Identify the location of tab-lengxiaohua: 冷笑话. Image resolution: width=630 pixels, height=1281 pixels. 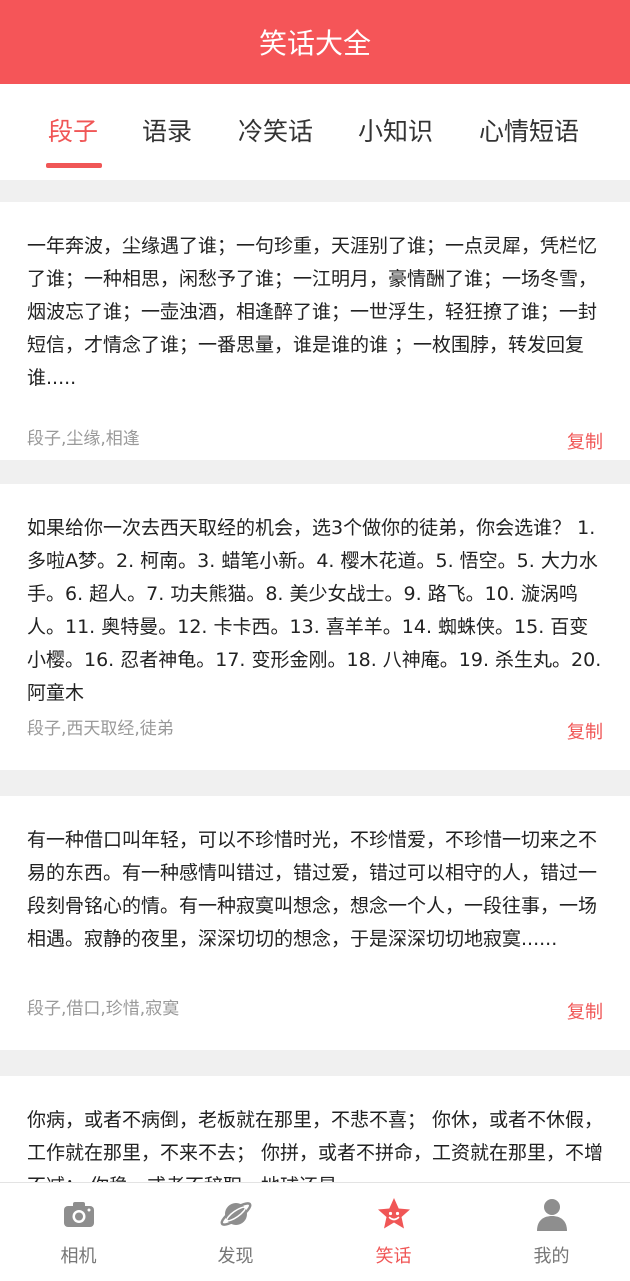
(275, 130).